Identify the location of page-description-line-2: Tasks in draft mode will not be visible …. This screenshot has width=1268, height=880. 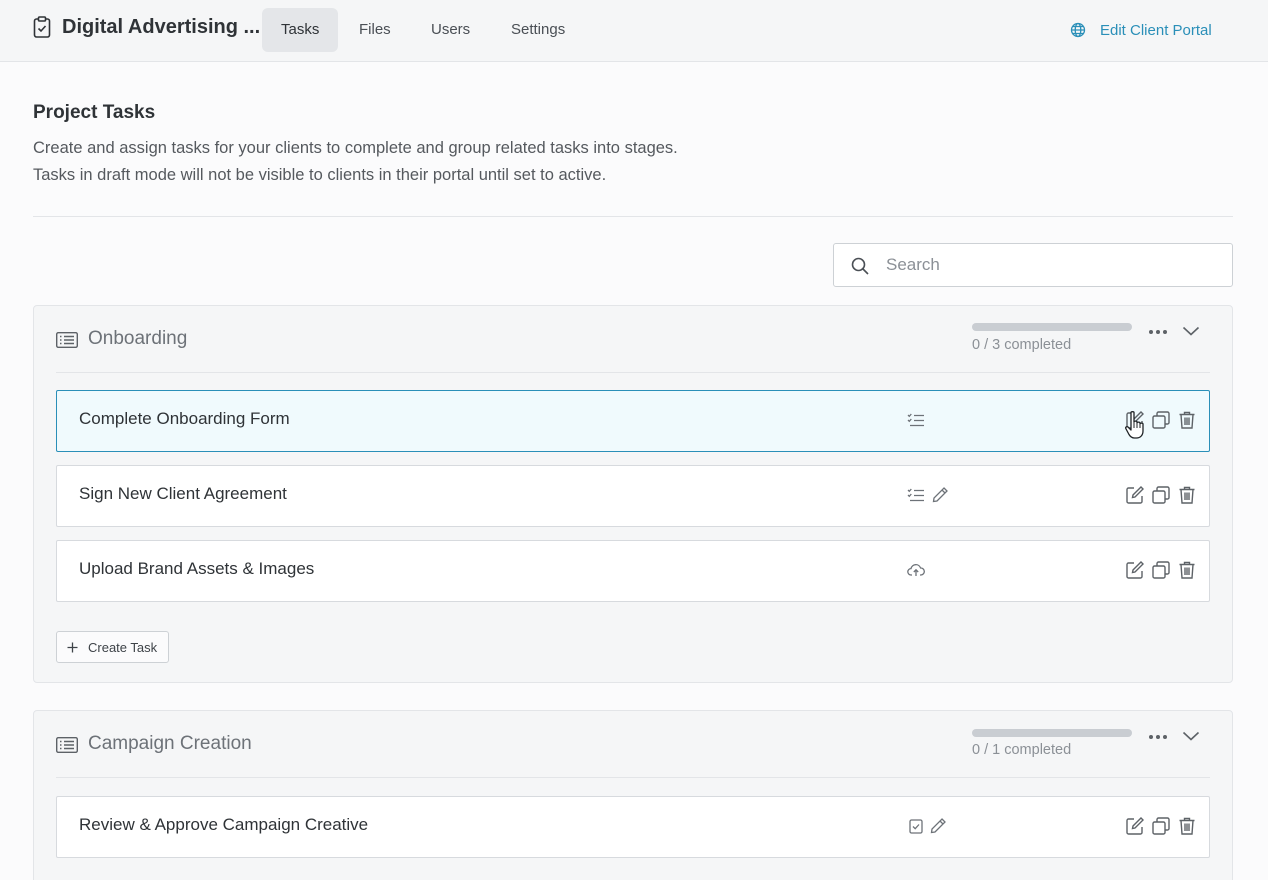
(320, 175).